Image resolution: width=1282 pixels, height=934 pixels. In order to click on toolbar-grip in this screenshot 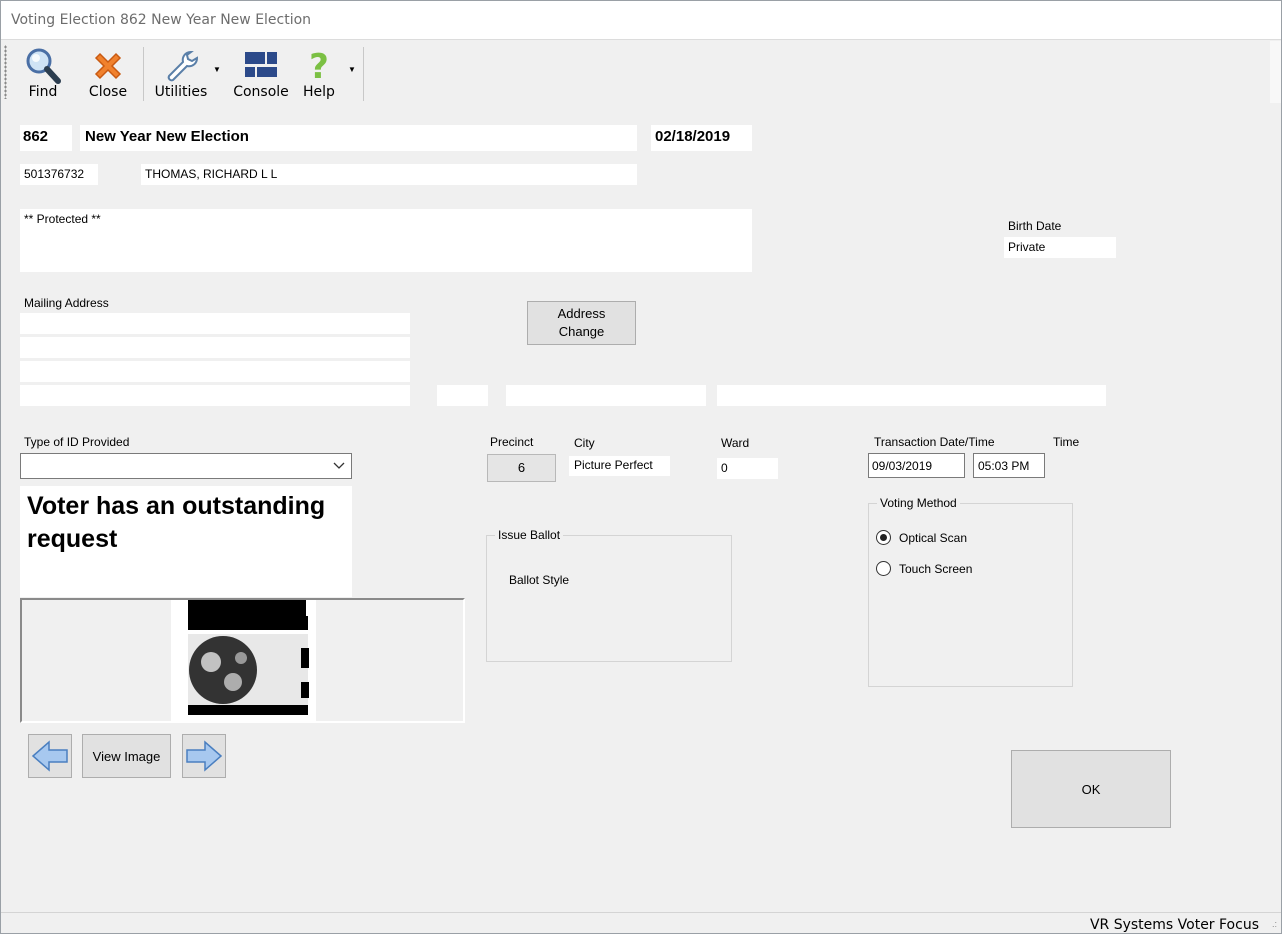, I will do `click(5, 72)`.